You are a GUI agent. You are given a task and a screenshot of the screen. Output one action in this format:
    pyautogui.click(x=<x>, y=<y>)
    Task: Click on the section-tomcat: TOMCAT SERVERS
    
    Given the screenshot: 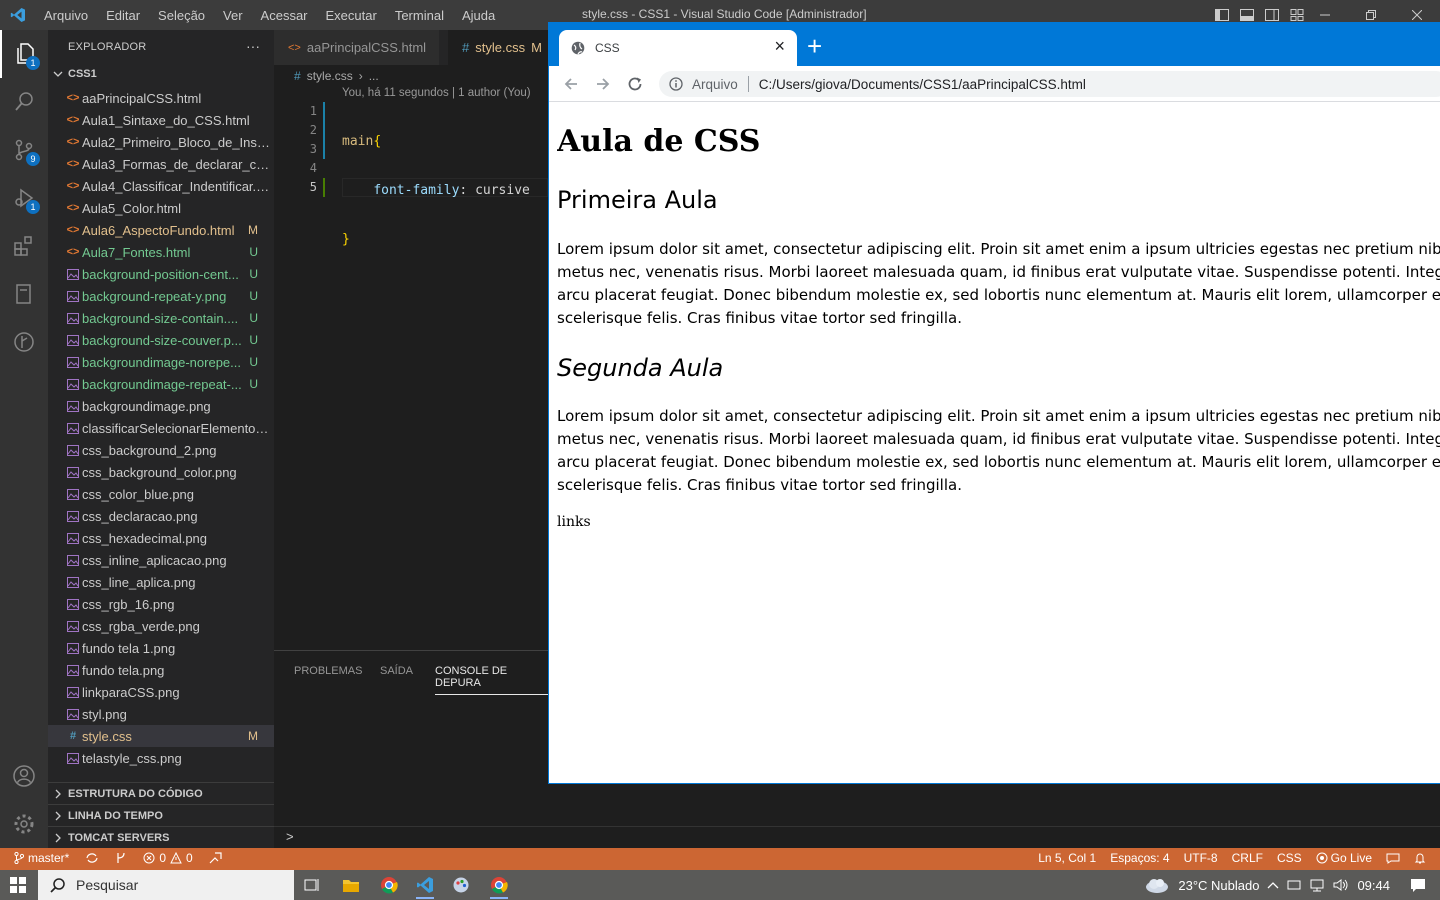 What is the action you would take?
    pyautogui.click(x=161, y=837)
    